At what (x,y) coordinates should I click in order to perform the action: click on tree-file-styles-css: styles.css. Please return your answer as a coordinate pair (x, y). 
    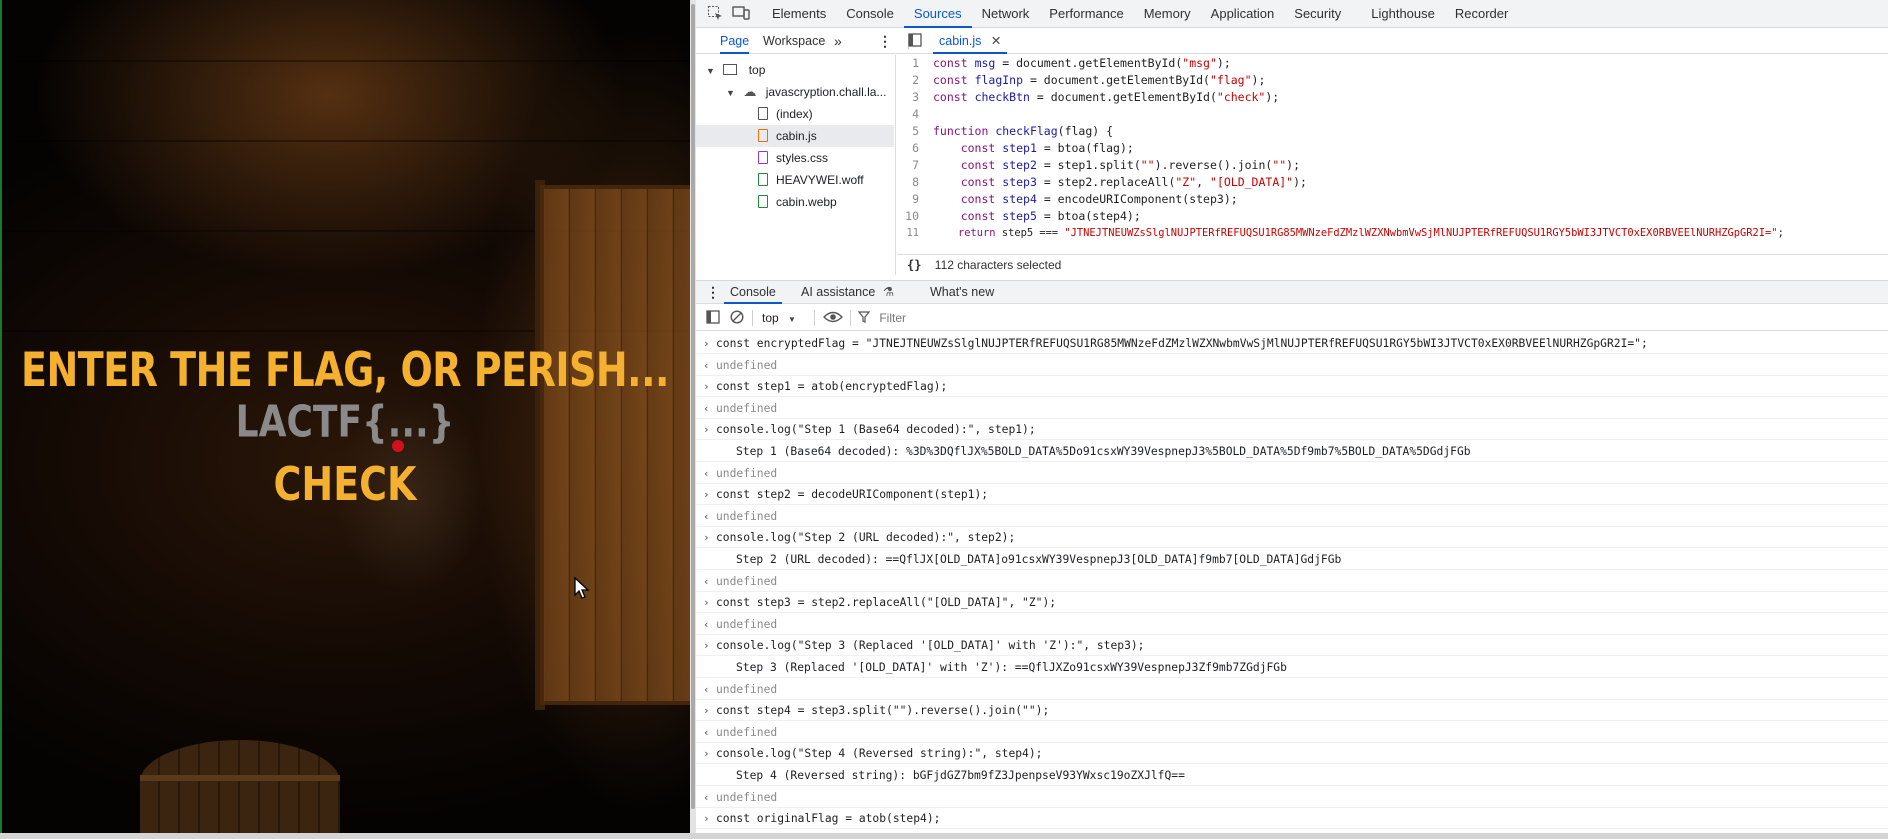
    Looking at the image, I should click on (762, 158).